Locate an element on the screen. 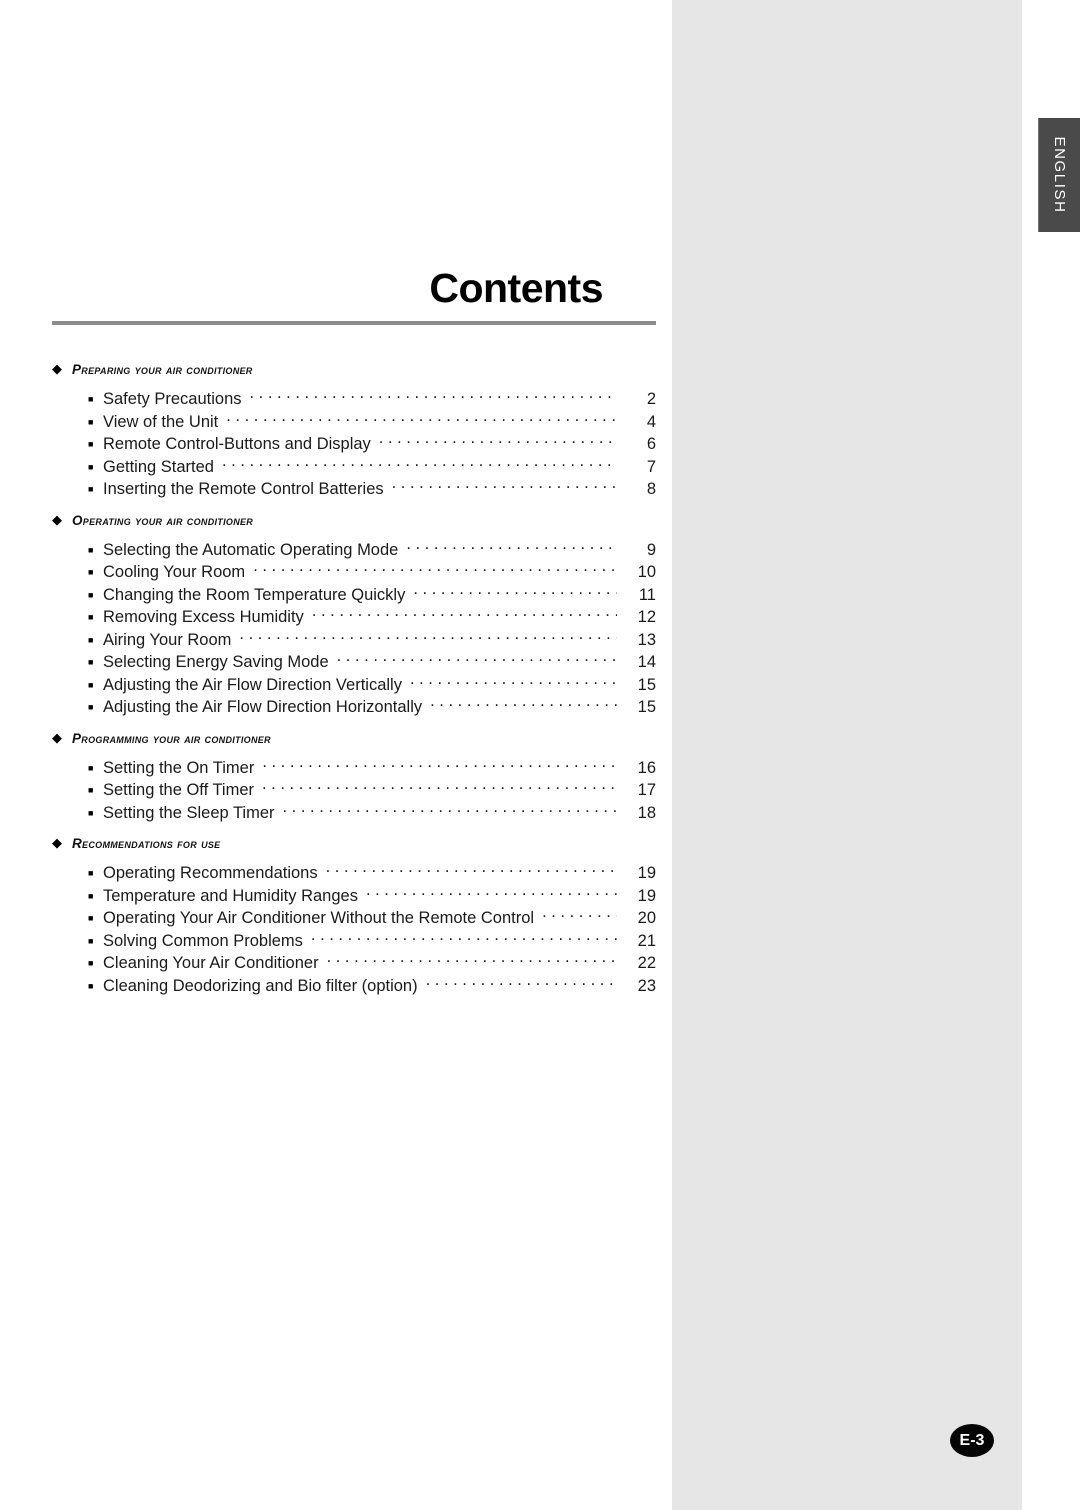  toc-entry: ■ Getting Started 7 is located at coordinates (354, 467).